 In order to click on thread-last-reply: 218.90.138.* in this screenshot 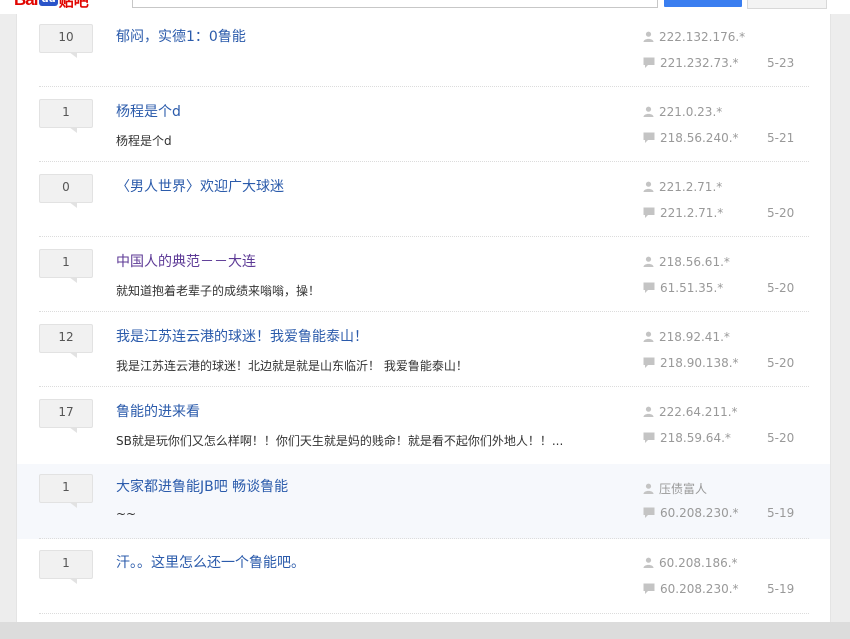, I will do `click(691, 363)`.